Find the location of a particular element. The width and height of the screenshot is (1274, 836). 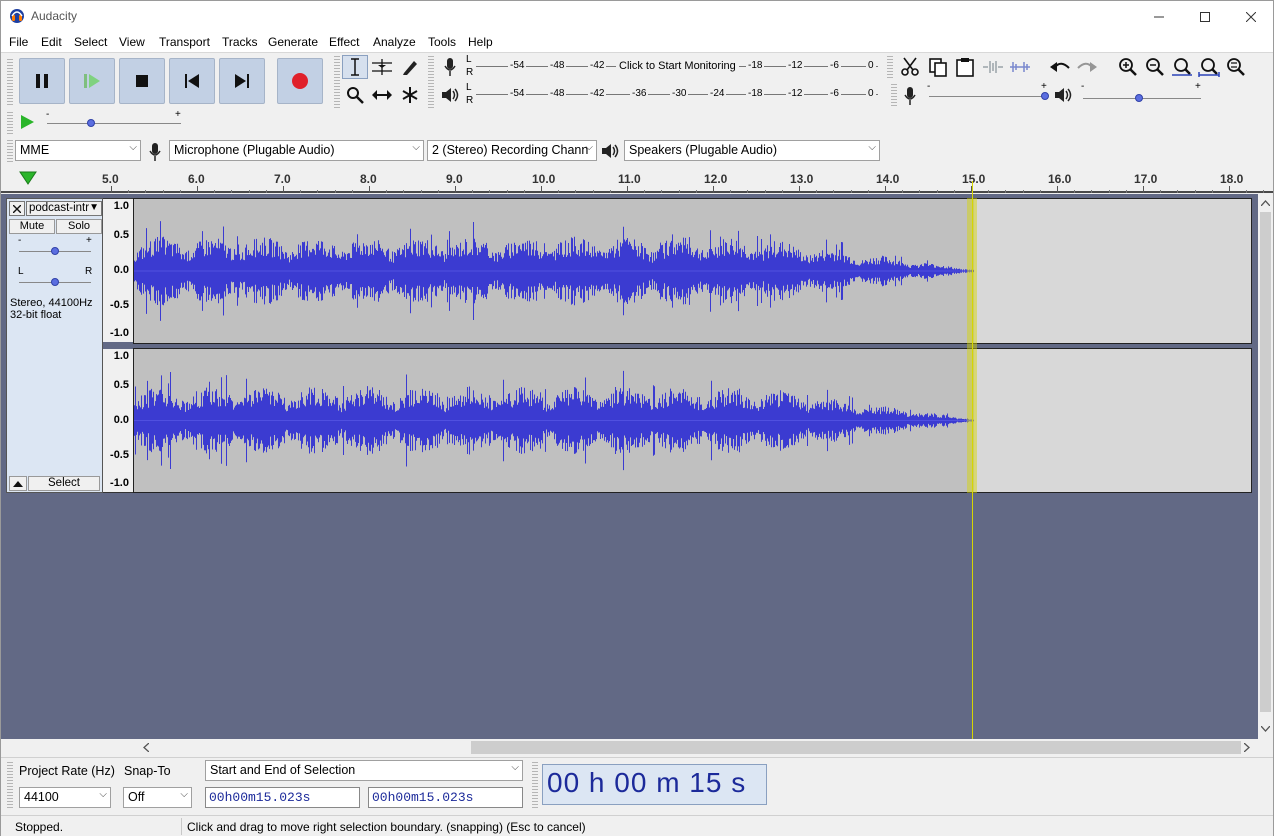

menu-generate: Generate is located at coordinates (293, 42).